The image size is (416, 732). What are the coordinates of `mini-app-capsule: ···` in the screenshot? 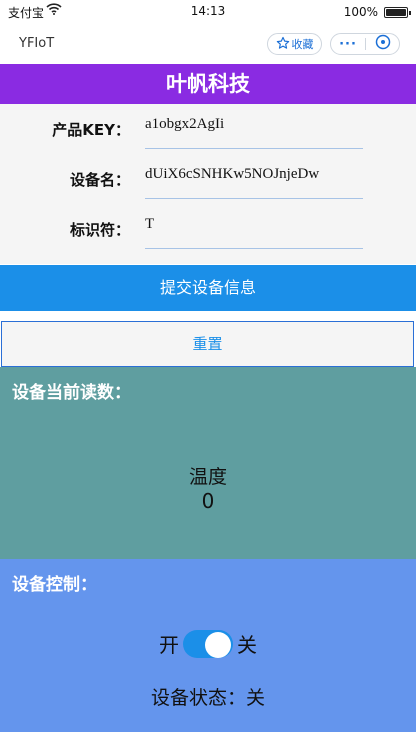 It's located at (365, 44).